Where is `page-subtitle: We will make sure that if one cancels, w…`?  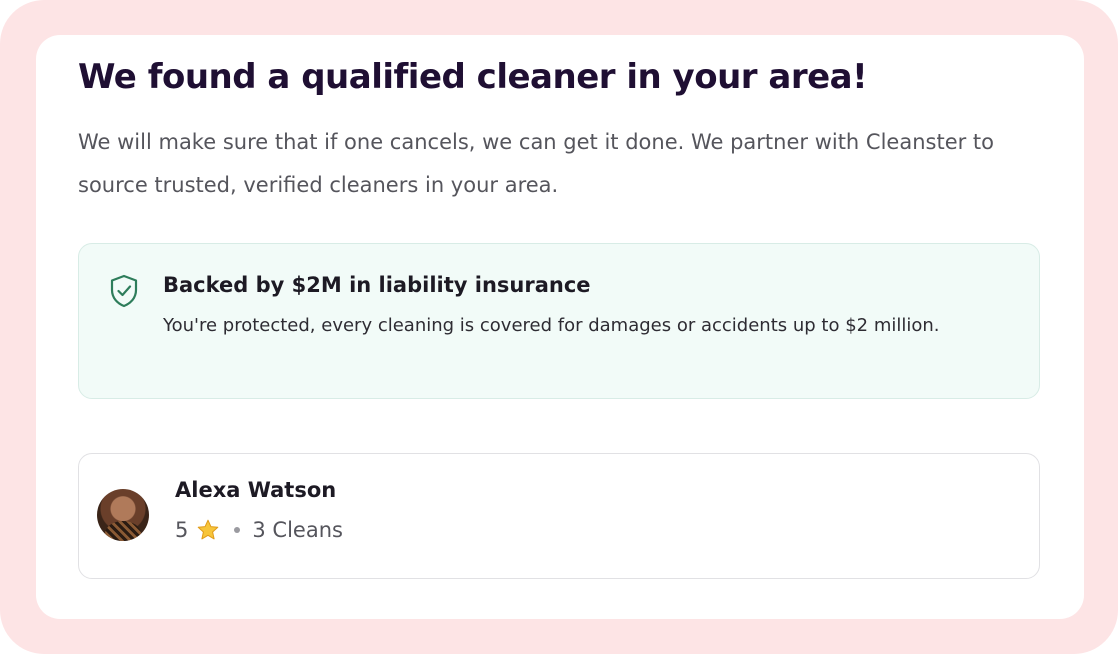 page-subtitle: We will make sure that if one cancels, w… is located at coordinates (536, 163).